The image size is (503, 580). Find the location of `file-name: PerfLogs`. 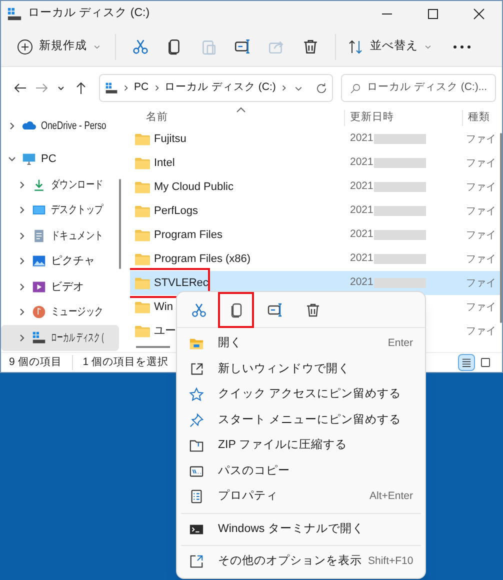

file-name: PerfLogs is located at coordinates (176, 211).